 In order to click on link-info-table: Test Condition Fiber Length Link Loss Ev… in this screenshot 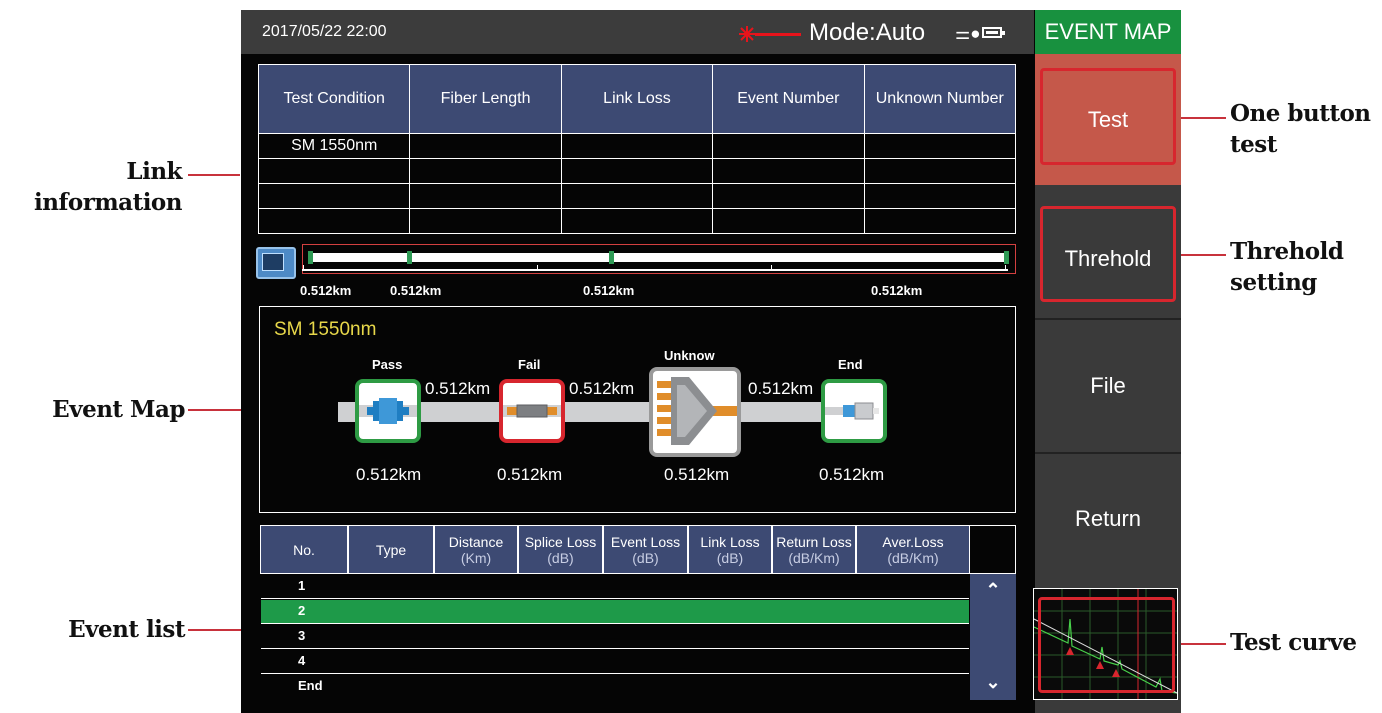, I will do `click(637, 149)`.